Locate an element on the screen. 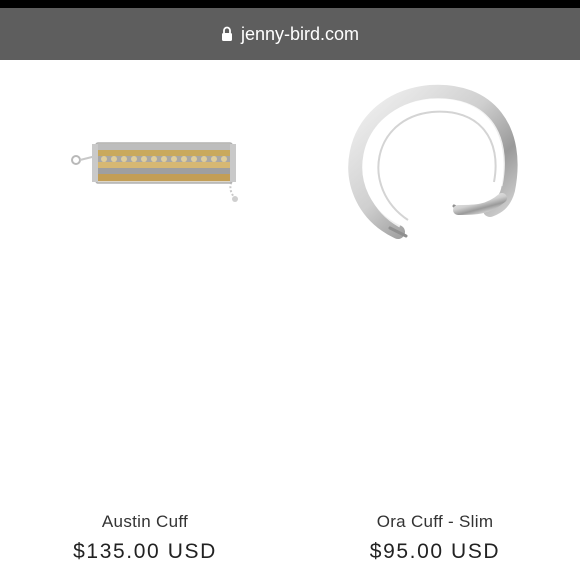 The width and height of the screenshot is (580, 580). product-name: Ora Cuff - Slim is located at coordinates (435, 522).